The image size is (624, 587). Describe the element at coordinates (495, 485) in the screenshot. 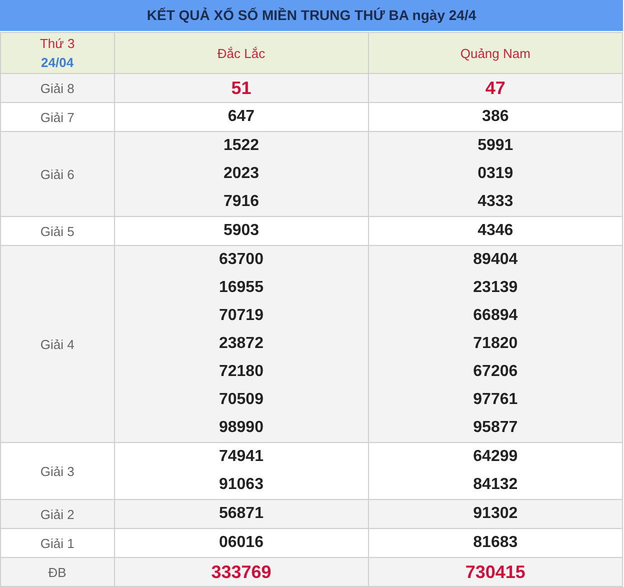

I see `result-number: 84132` at that location.